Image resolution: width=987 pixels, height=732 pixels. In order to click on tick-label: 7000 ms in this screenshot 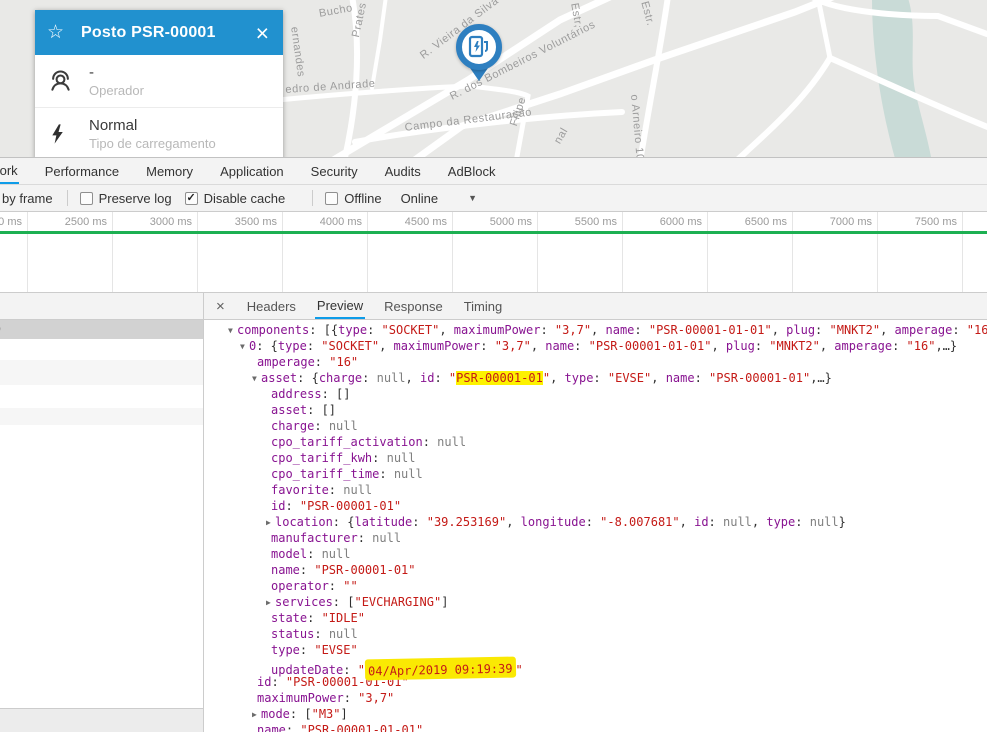, I will do `click(850, 222)`.